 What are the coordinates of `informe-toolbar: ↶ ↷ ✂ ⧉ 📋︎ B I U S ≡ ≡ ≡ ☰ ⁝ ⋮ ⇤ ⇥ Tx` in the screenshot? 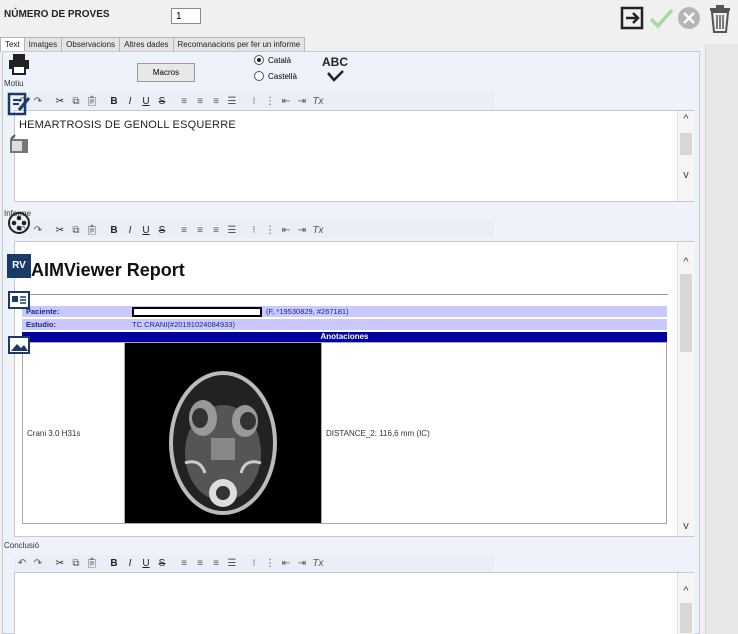 It's located at (254, 230).